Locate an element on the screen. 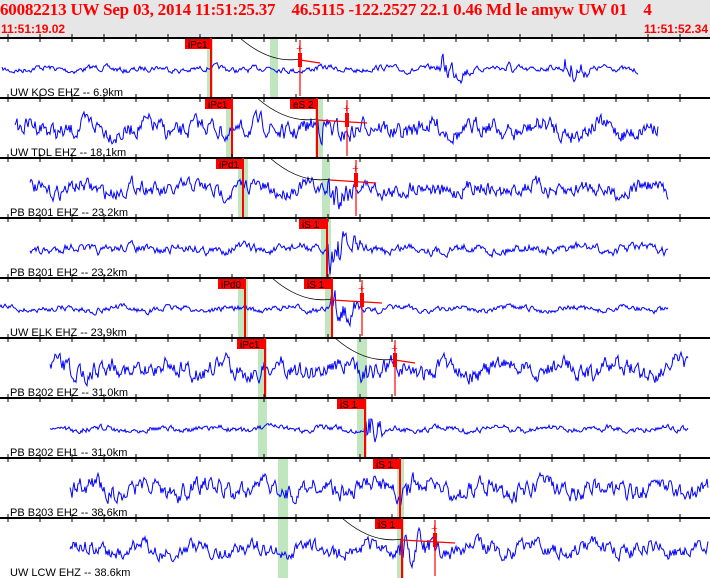 The width and height of the screenshot is (710, 578). pick-label: eS 2 is located at coordinates (303, 105).